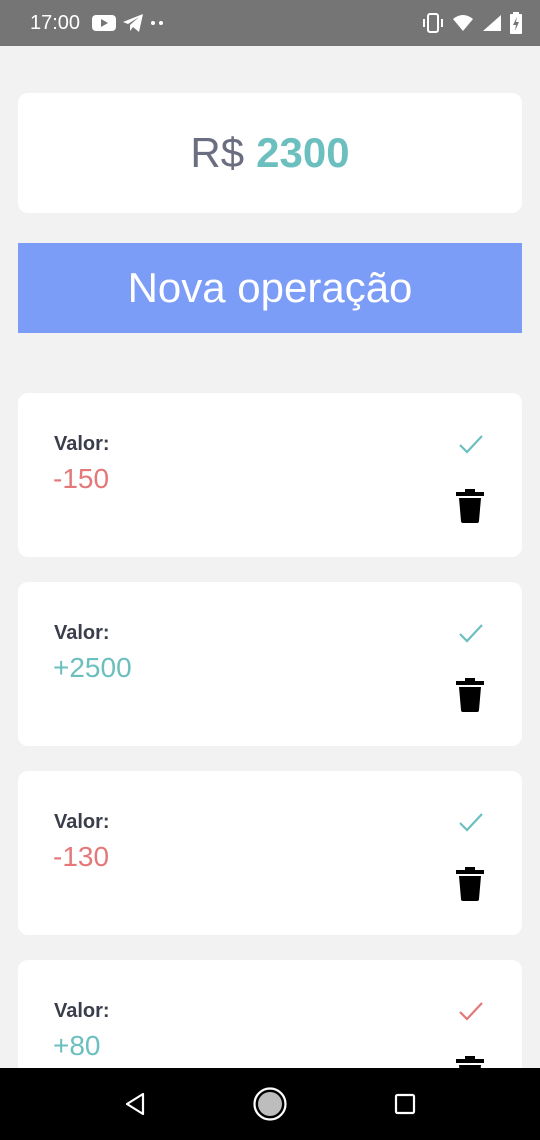  What do you see at coordinates (157, 23) in the screenshot?
I see `more-dots-icon` at bounding box center [157, 23].